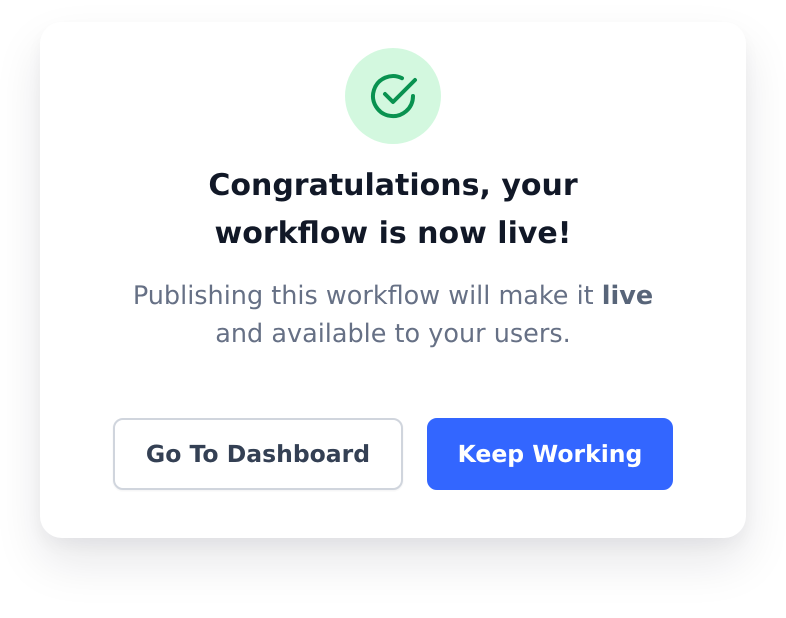  Describe the element at coordinates (393, 315) in the screenshot. I see `dialog-message: Publishing this workflow will make it live and available to your users.` at that location.